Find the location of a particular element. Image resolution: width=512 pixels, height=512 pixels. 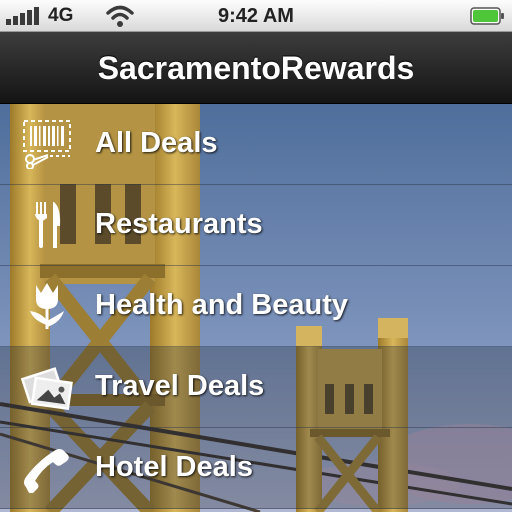

battery-icon is located at coordinates (487, 16).